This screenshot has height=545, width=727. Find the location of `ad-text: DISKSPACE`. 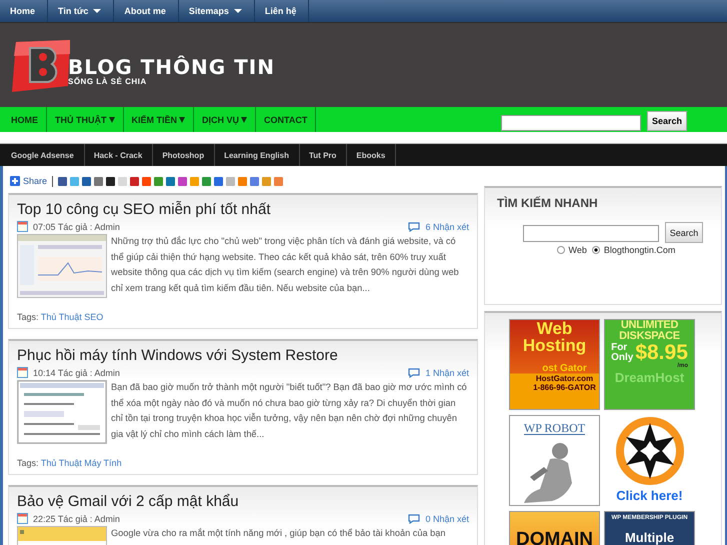

ad-text: DISKSPACE is located at coordinates (649, 336).